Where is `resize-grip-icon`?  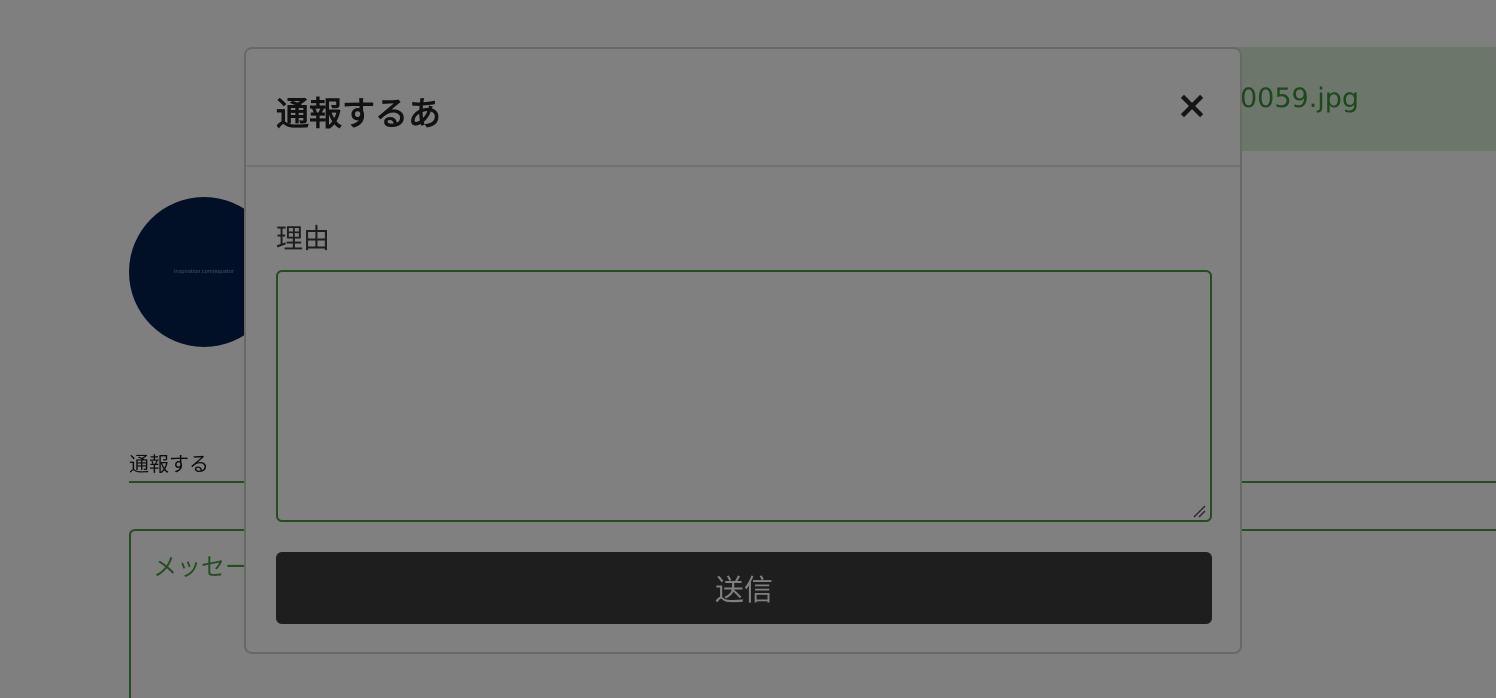 resize-grip-icon is located at coordinates (1199, 511).